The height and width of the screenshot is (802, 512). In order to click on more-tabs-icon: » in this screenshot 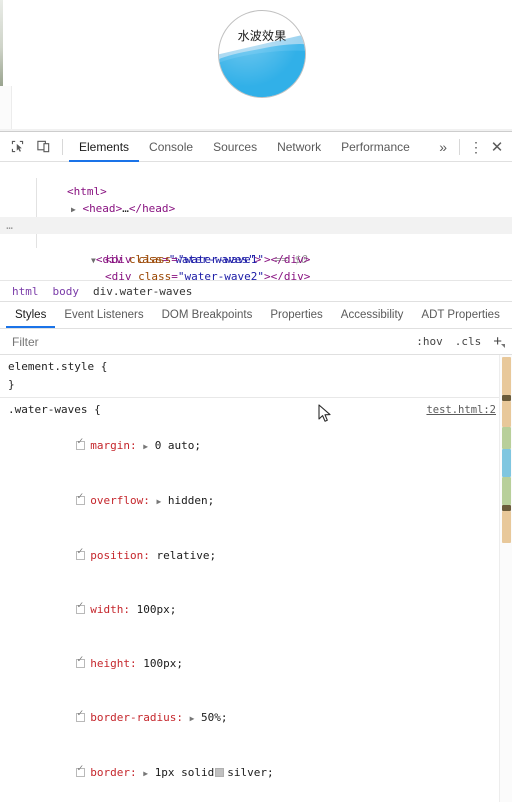, I will do `click(443, 147)`.